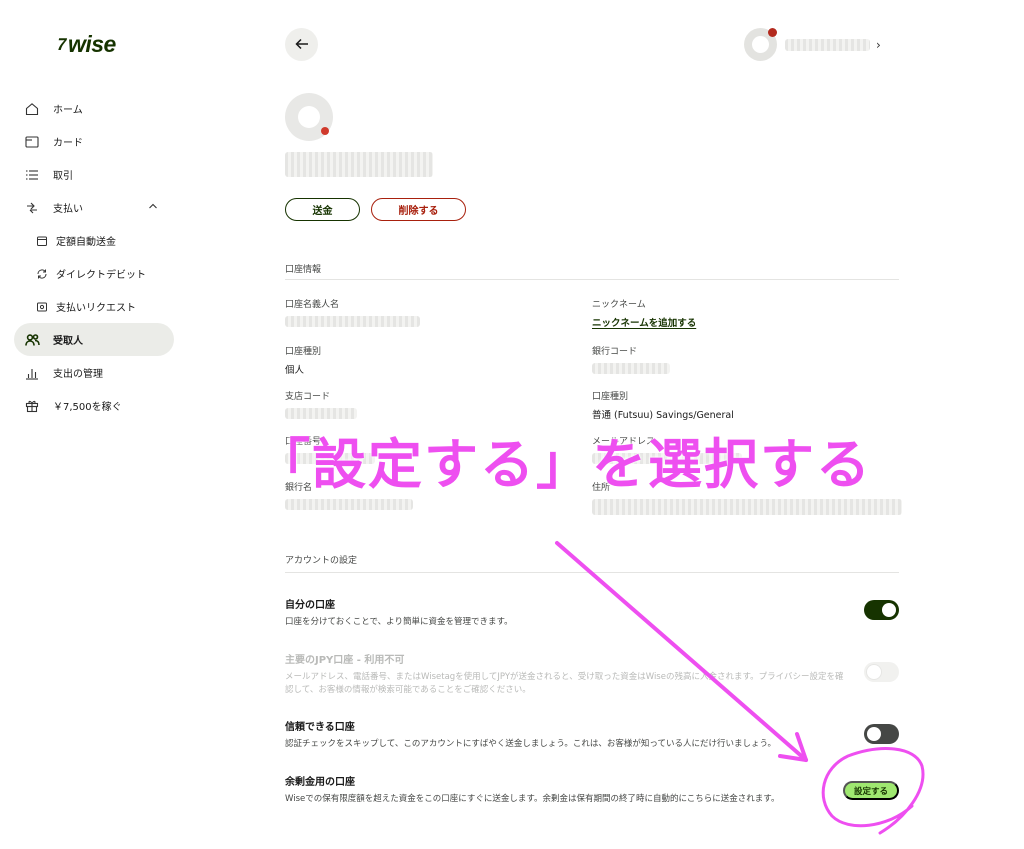  I want to click on account-menu: ›, so click(812, 44).